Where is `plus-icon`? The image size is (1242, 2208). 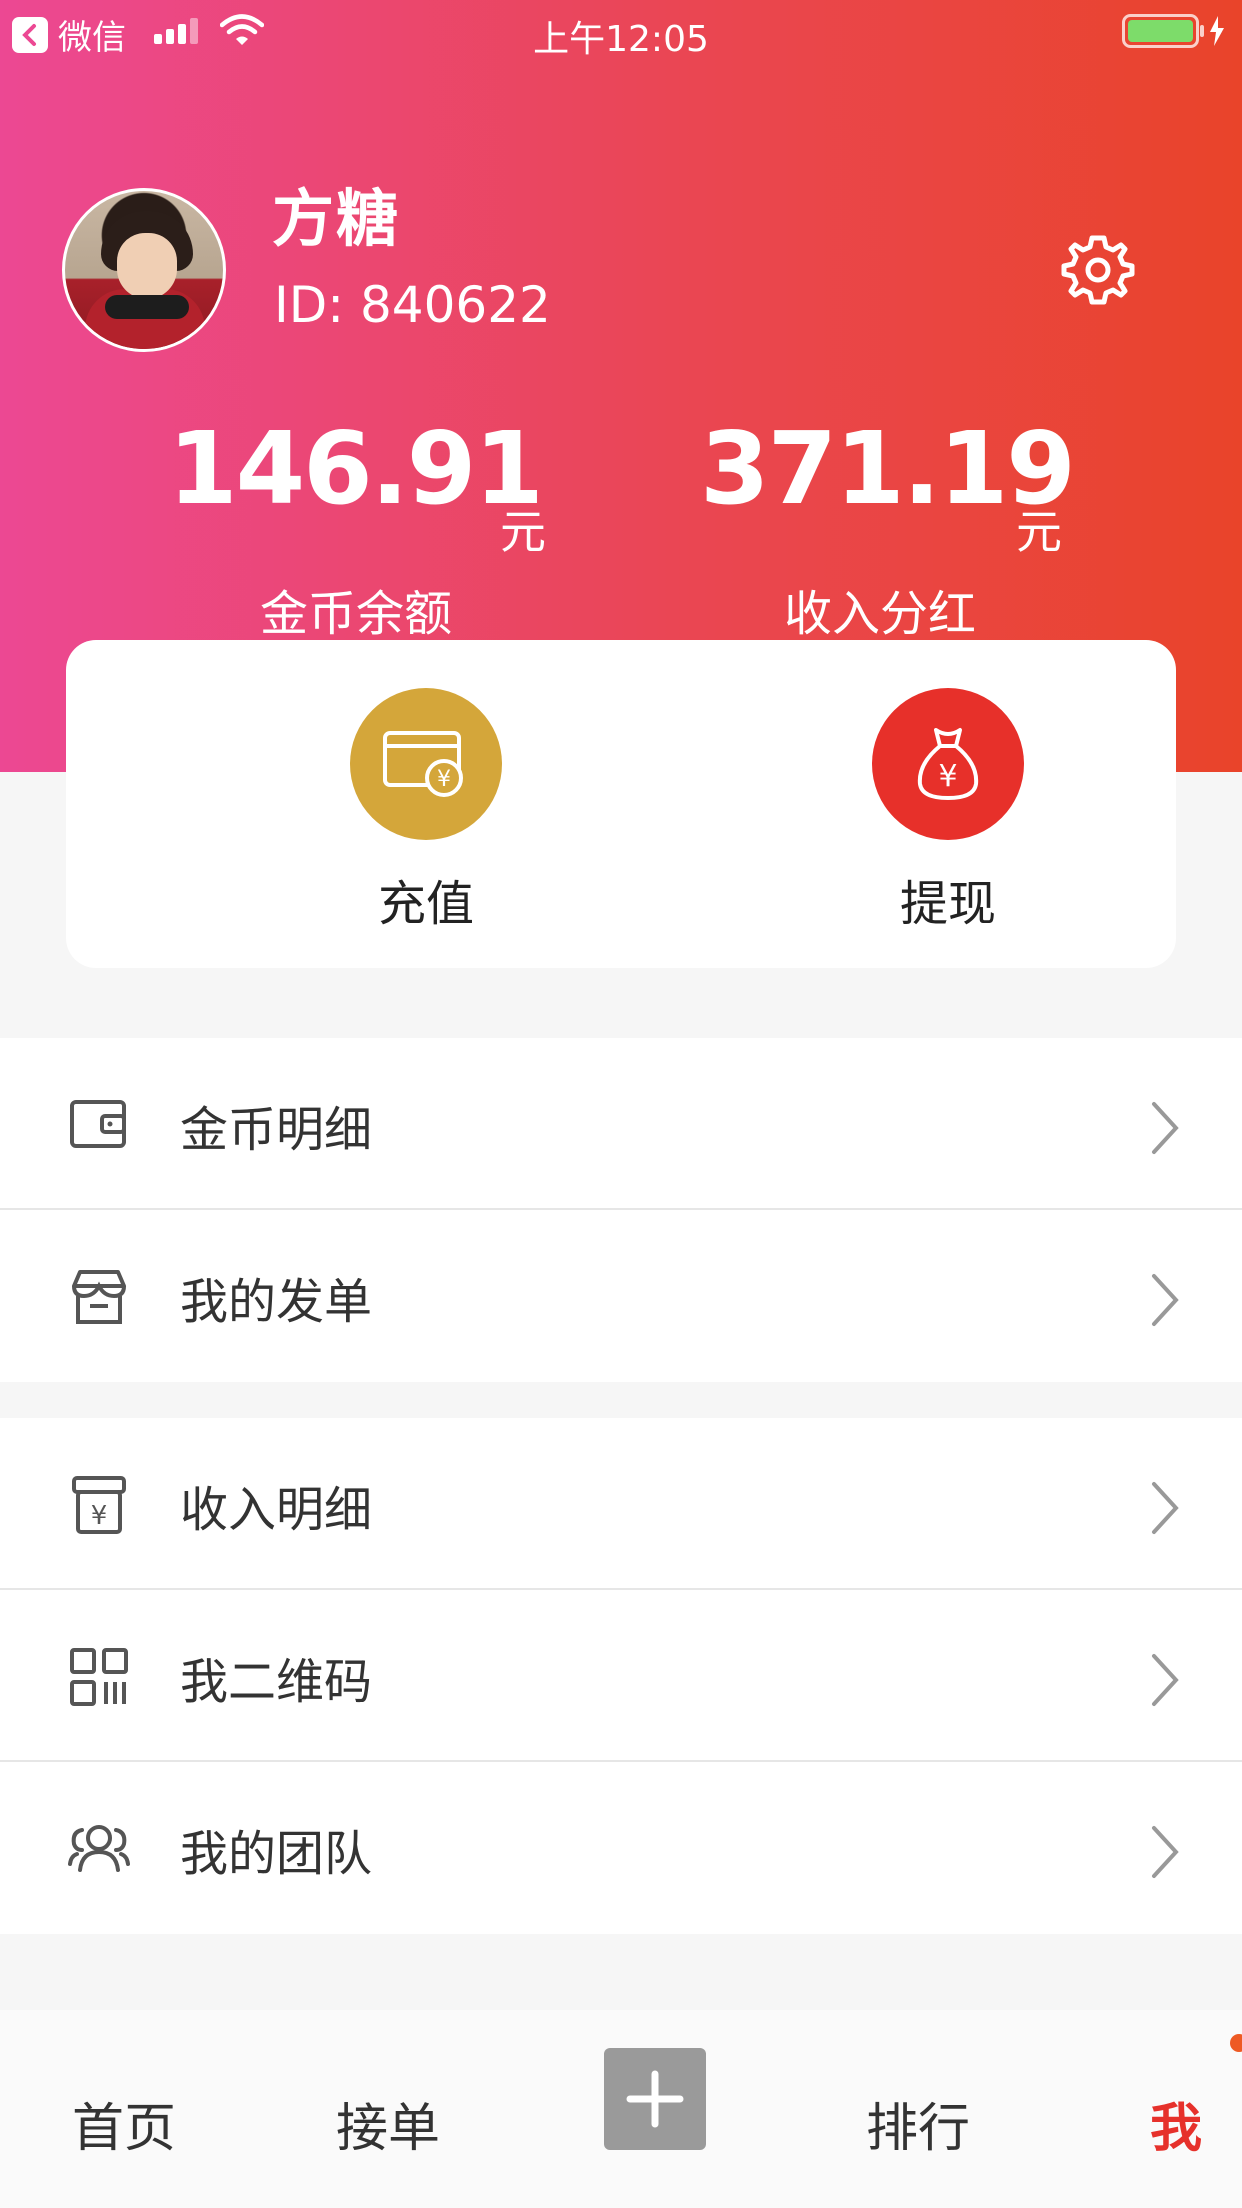
plus-icon is located at coordinates (655, 2099).